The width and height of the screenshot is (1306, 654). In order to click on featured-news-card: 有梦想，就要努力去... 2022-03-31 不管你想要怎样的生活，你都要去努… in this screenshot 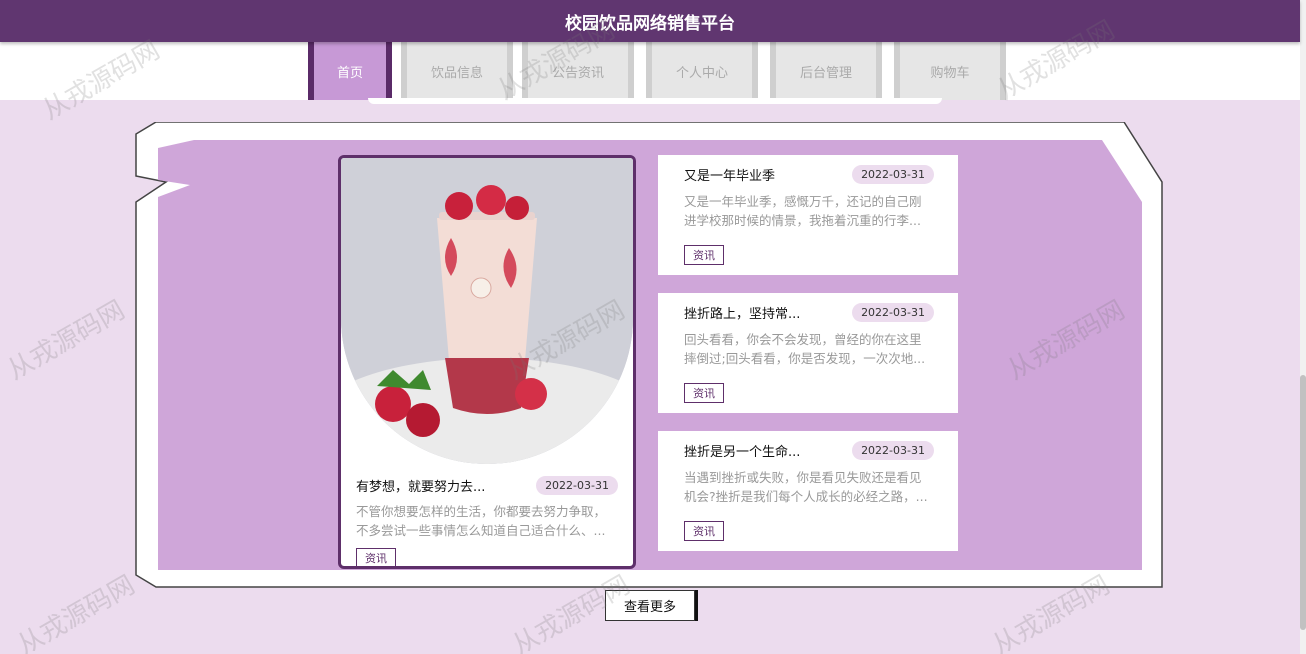, I will do `click(487, 362)`.